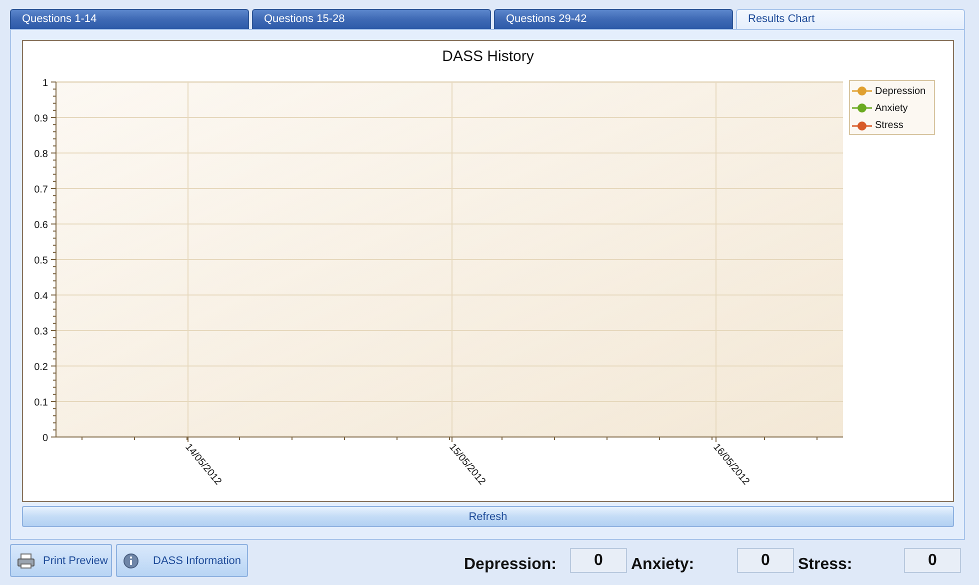 This screenshot has width=979, height=585. I want to click on y-tick-label: 0.5, so click(41, 261).